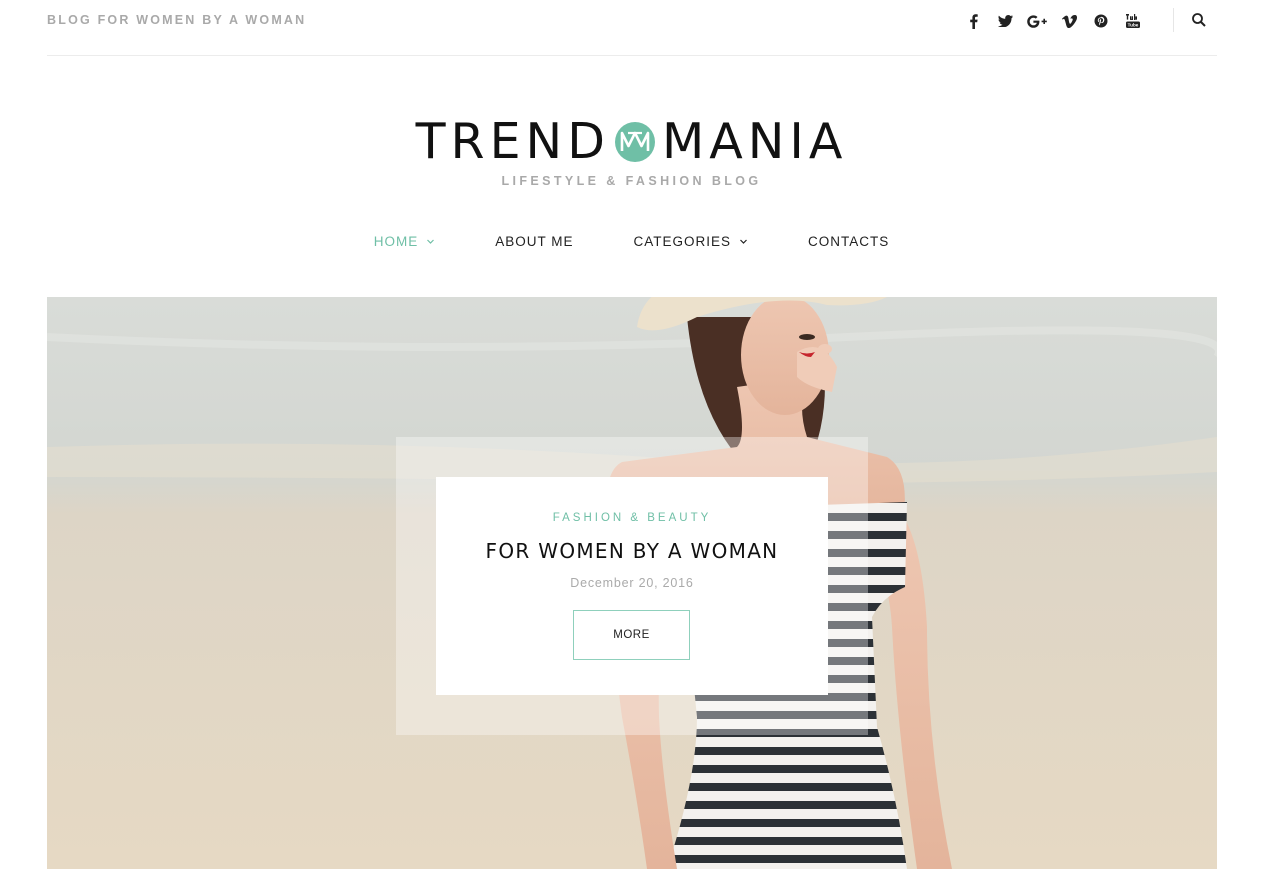 The height and width of the screenshot is (869, 1263). Describe the element at coordinates (1005, 21) in the screenshot. I see `twitter-icon` at that location.